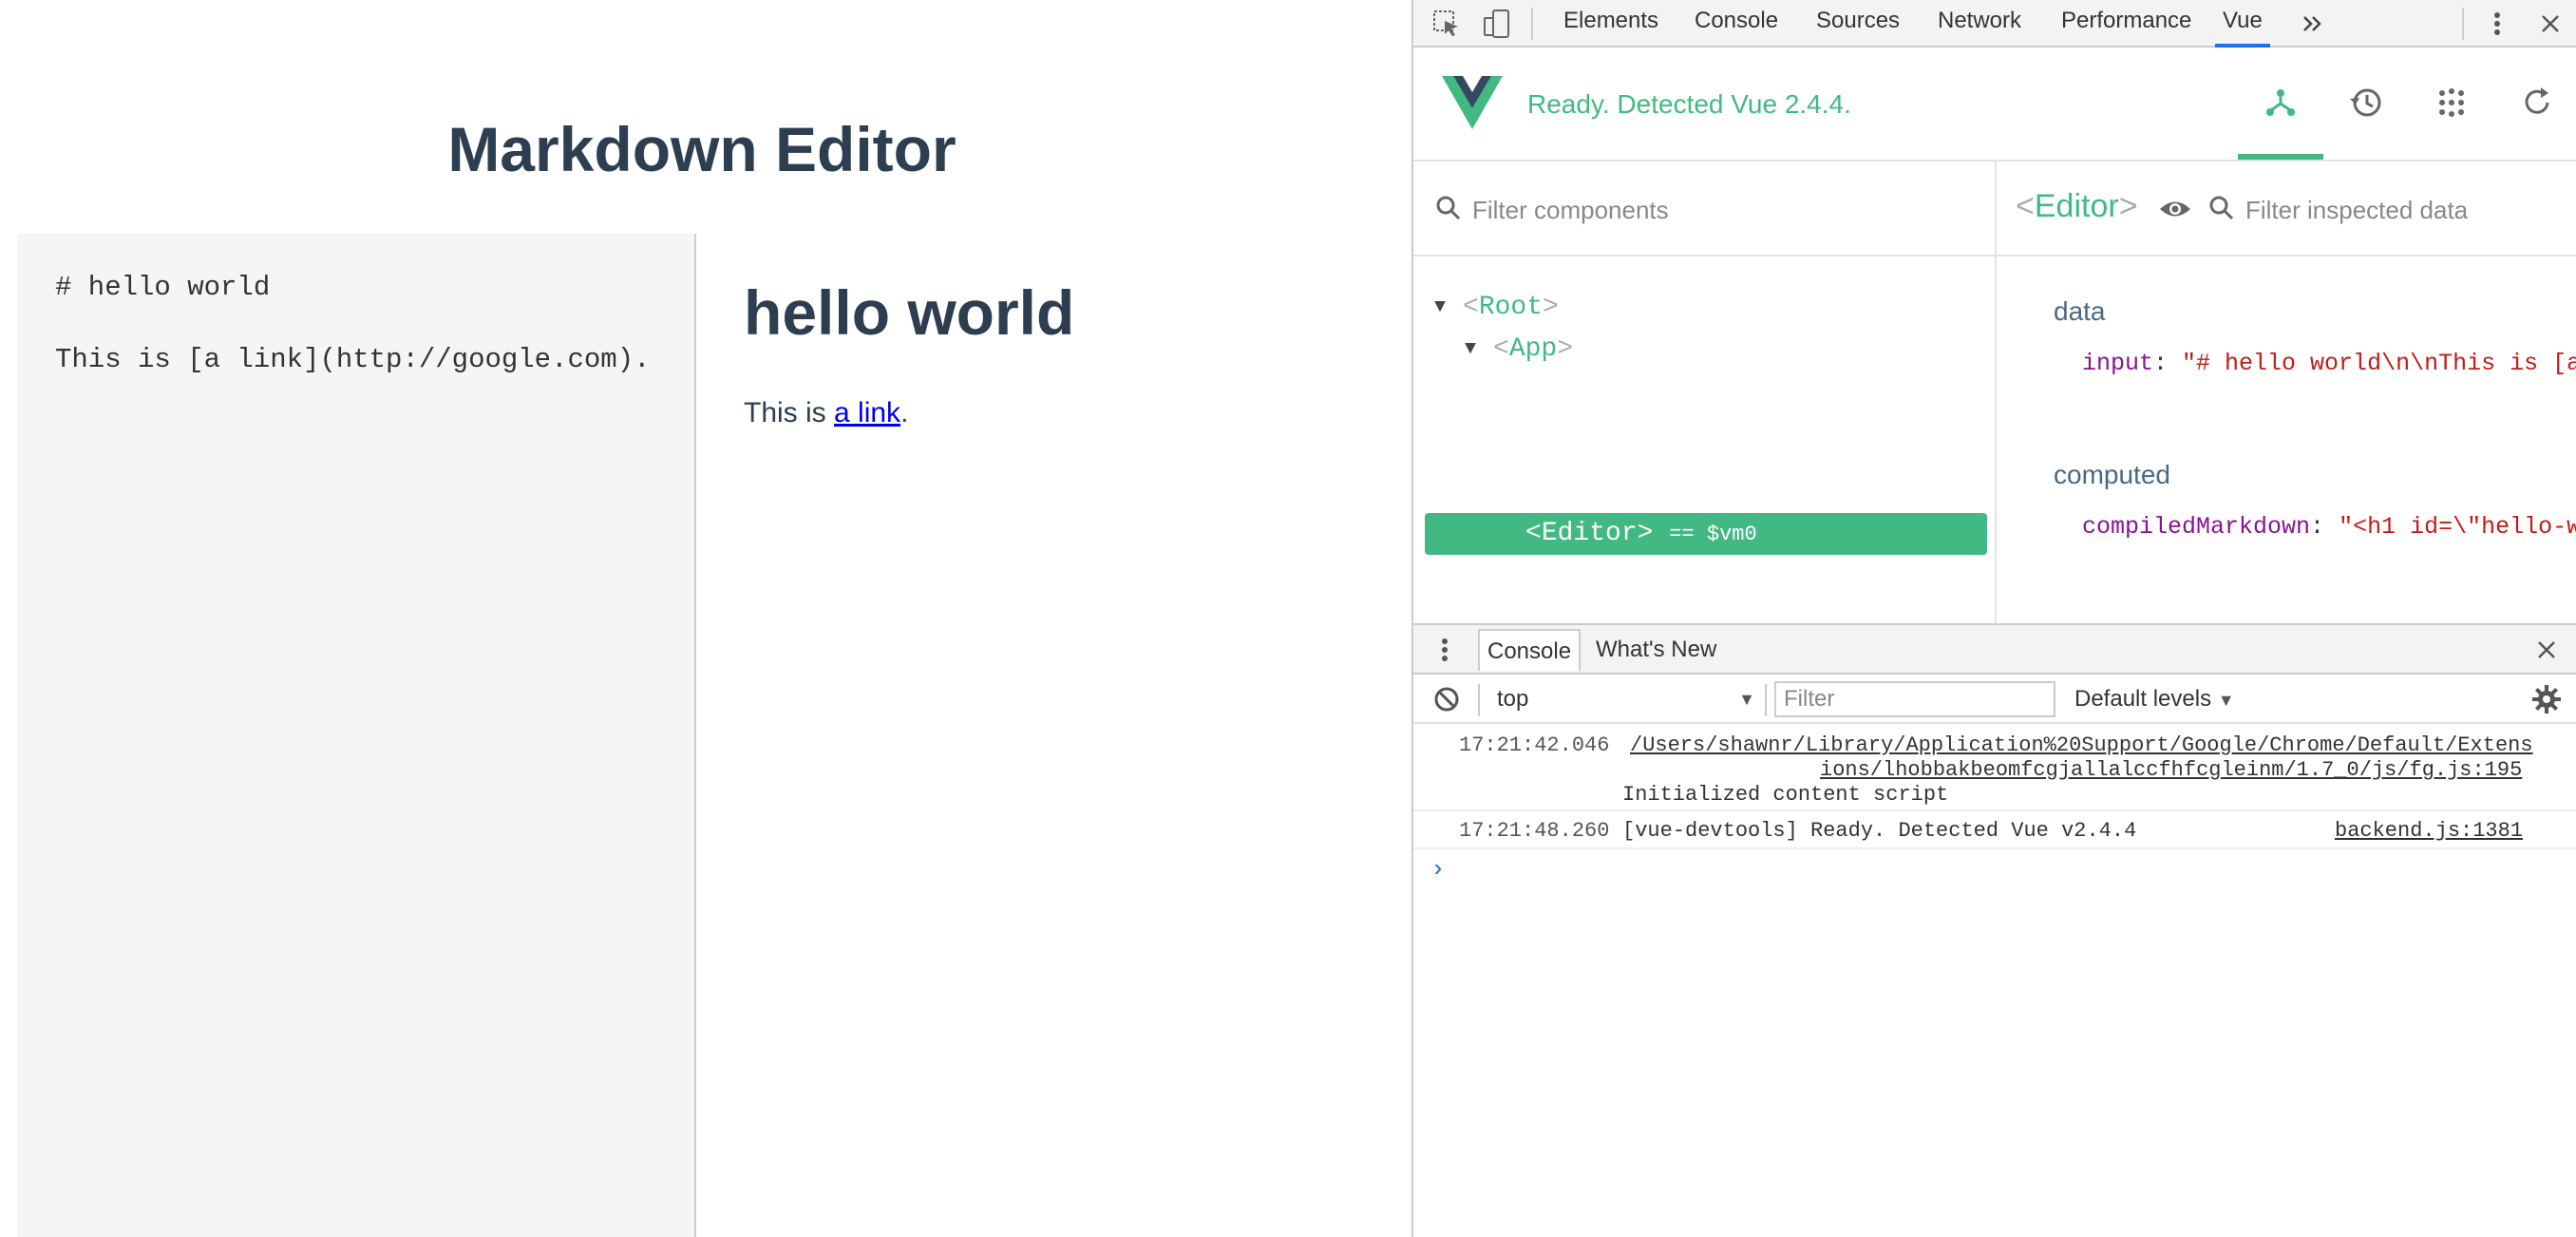  I want to click on inspector-header: <Editor>, so click(2286, 209).